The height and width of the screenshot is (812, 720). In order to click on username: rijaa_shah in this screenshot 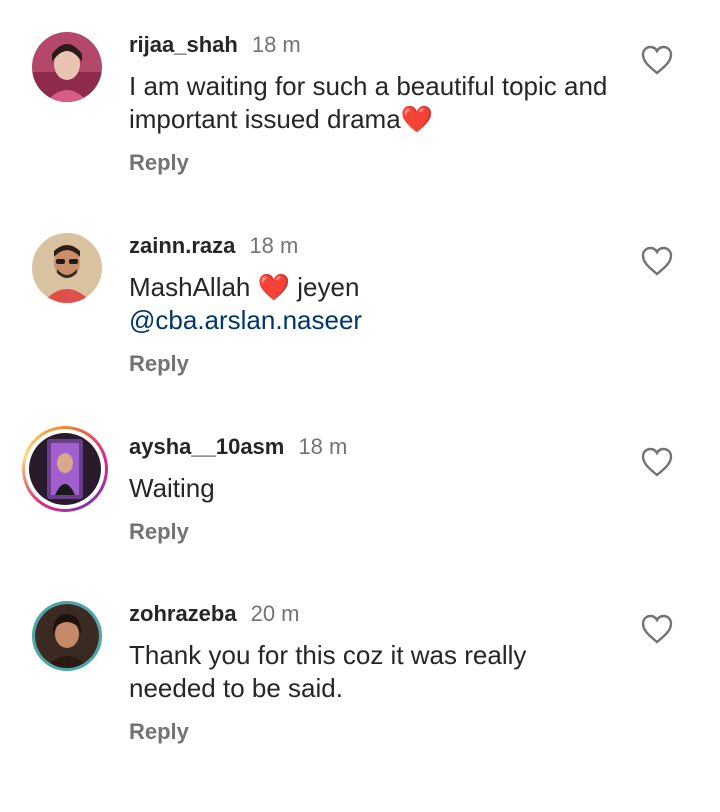, I will do `click(183, 45)`.